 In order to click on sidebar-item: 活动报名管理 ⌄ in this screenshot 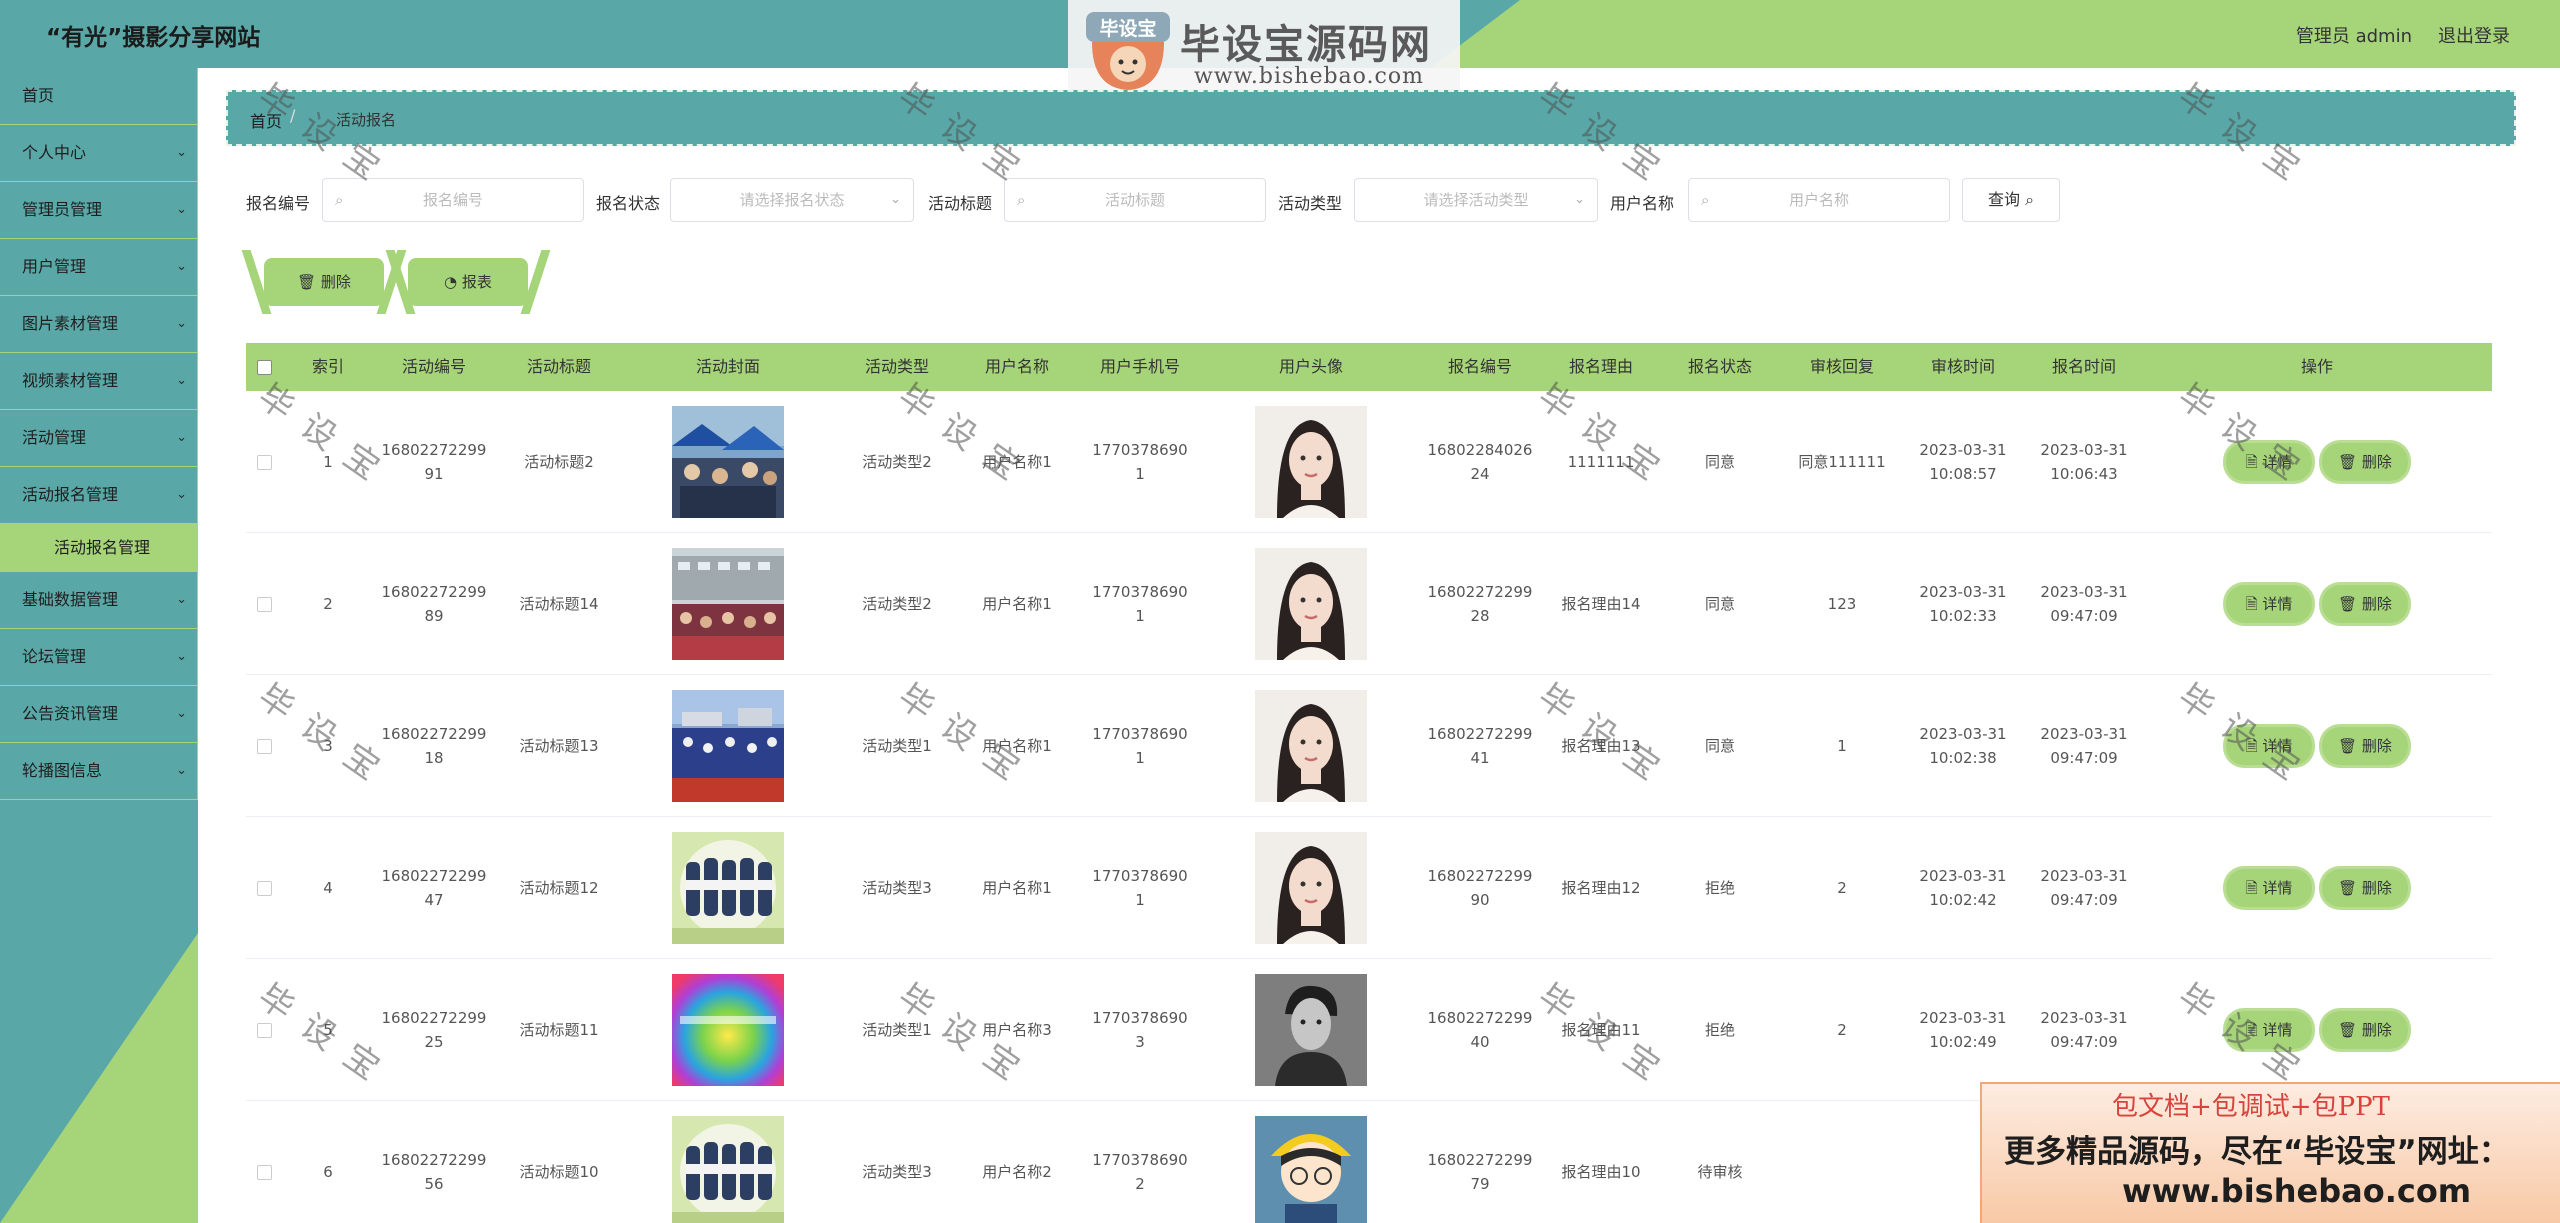, I will do `click(99, 495)`.